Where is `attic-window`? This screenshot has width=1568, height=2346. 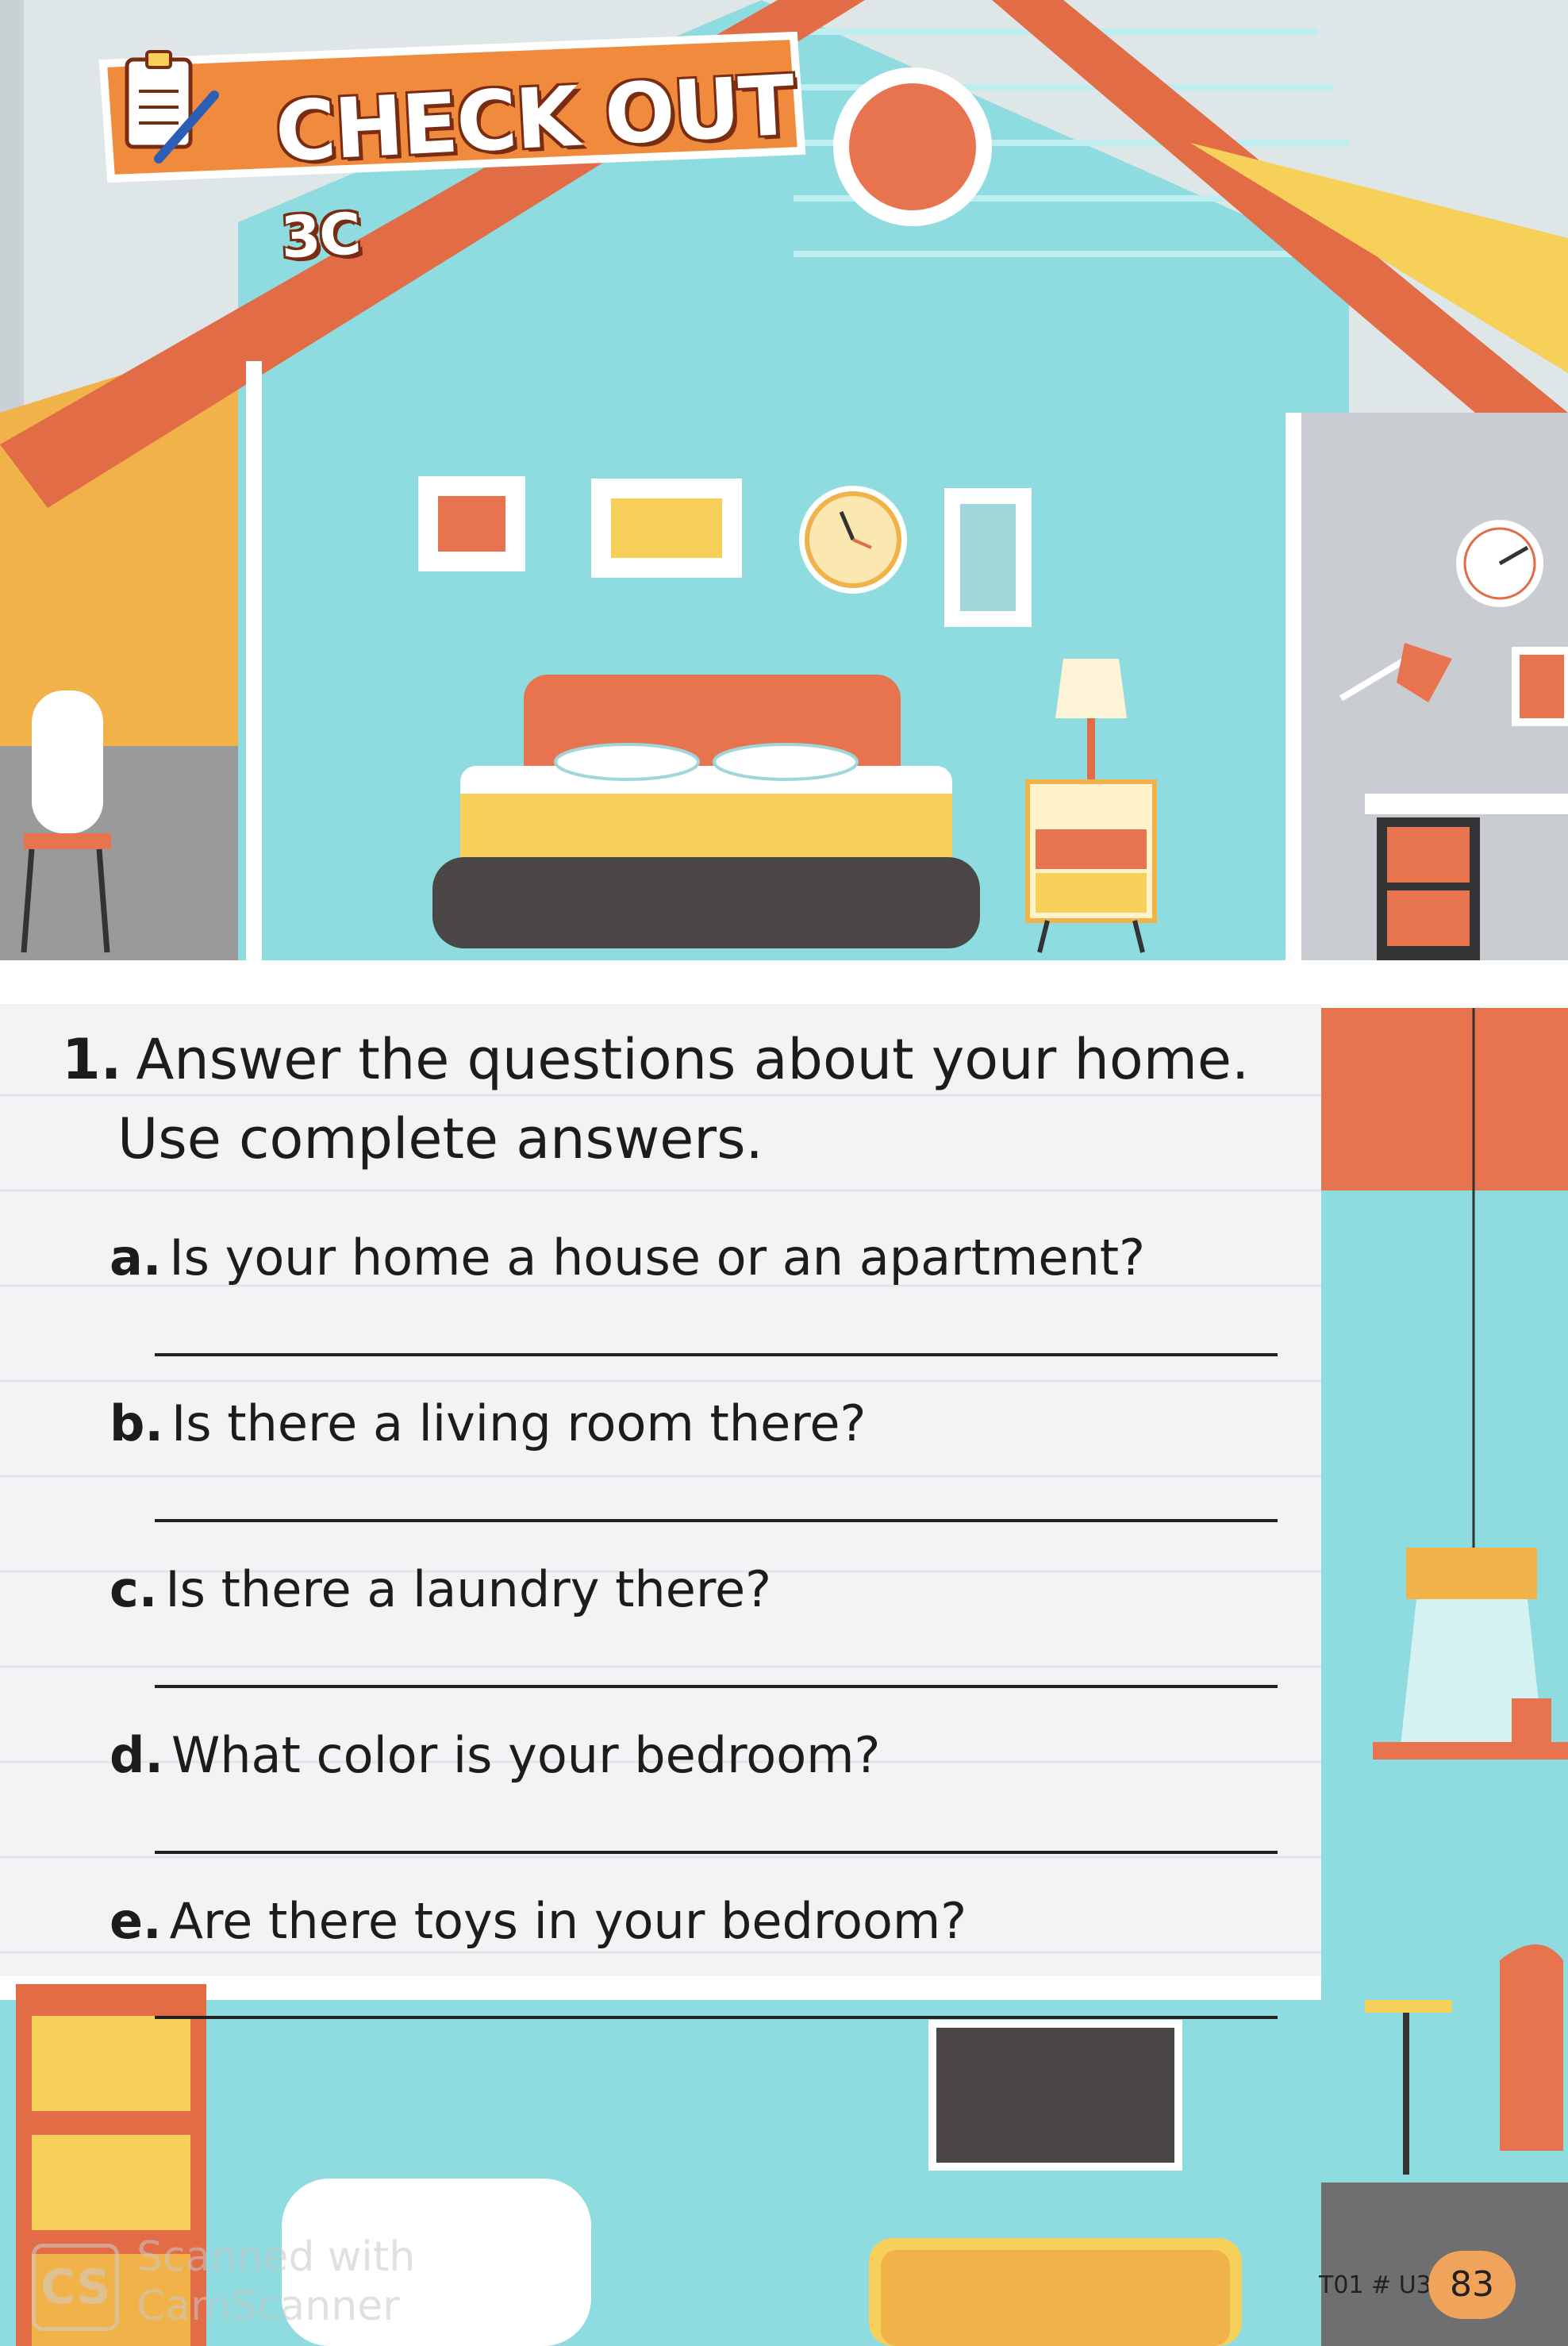 attic-window is located at coordinates (912, 147).